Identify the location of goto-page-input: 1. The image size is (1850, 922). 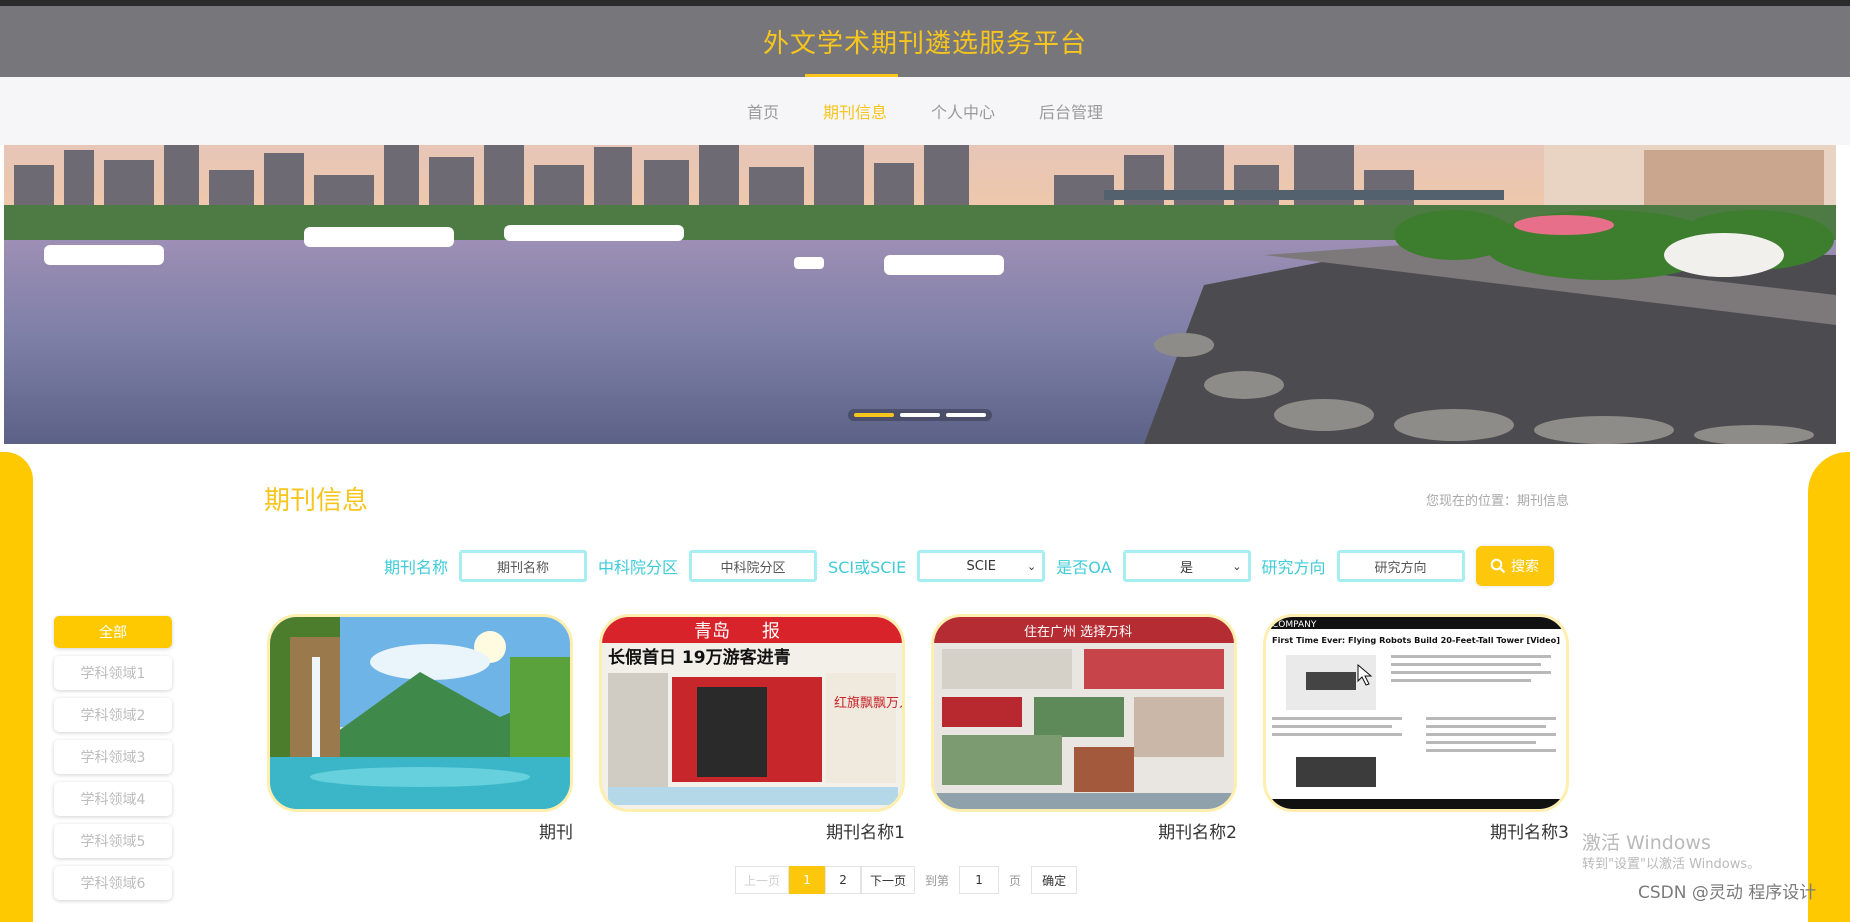
(979, 880).